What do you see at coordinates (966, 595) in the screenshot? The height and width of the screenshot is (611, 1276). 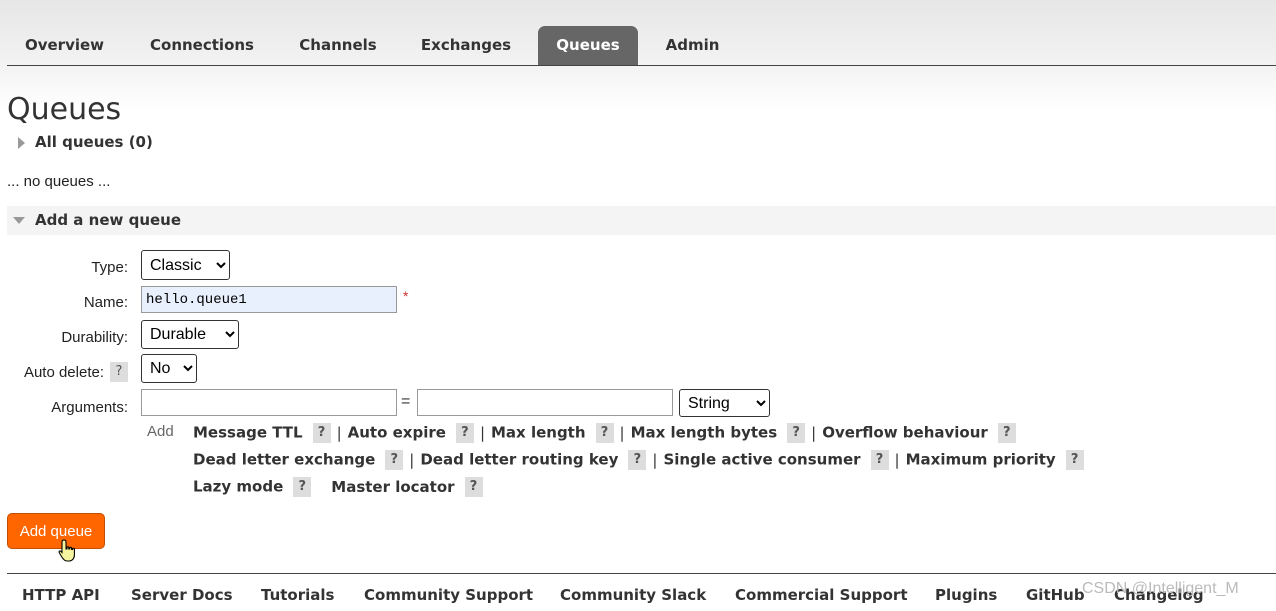 I see `footer-link-plugins: Plugins` at bounding box center [966, 595].